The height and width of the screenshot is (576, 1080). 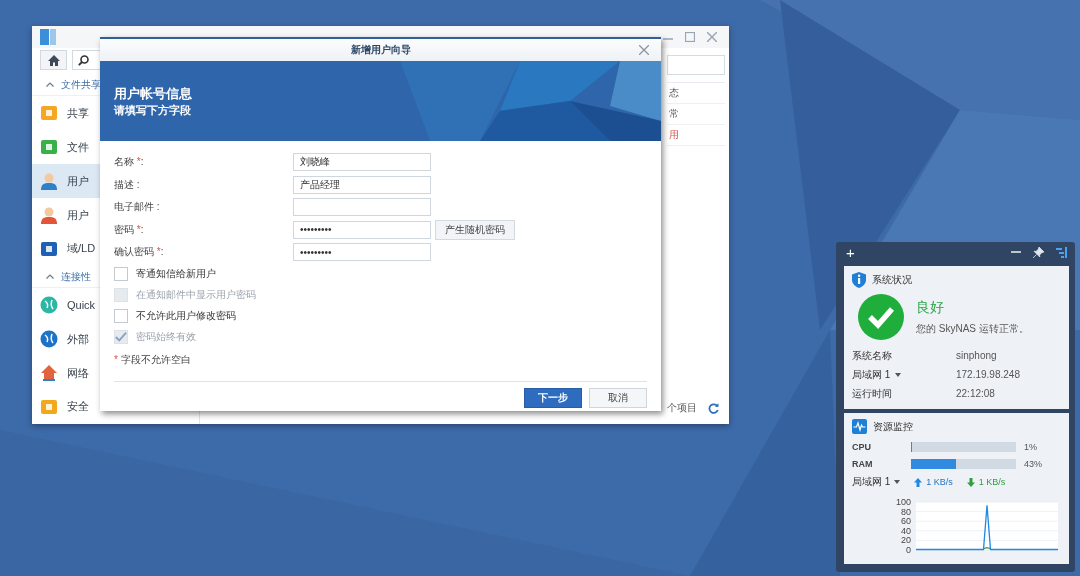 What do you see at coordinates (906, 511) in the screenshot?
I see `tick-label: 80` at bounding box center [906, 511].